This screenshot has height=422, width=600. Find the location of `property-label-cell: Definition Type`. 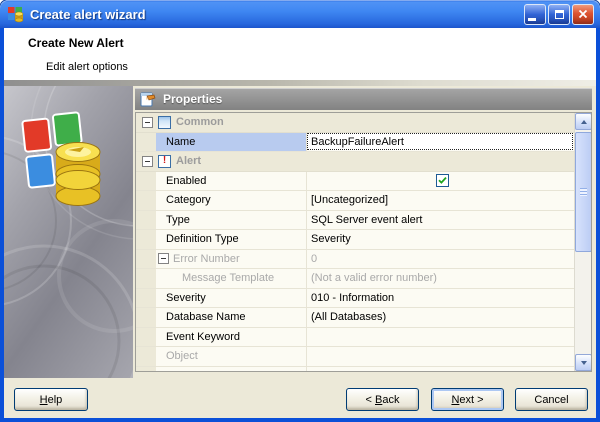

property-label-cell: Definition Type is located at coordinates (231, 239).